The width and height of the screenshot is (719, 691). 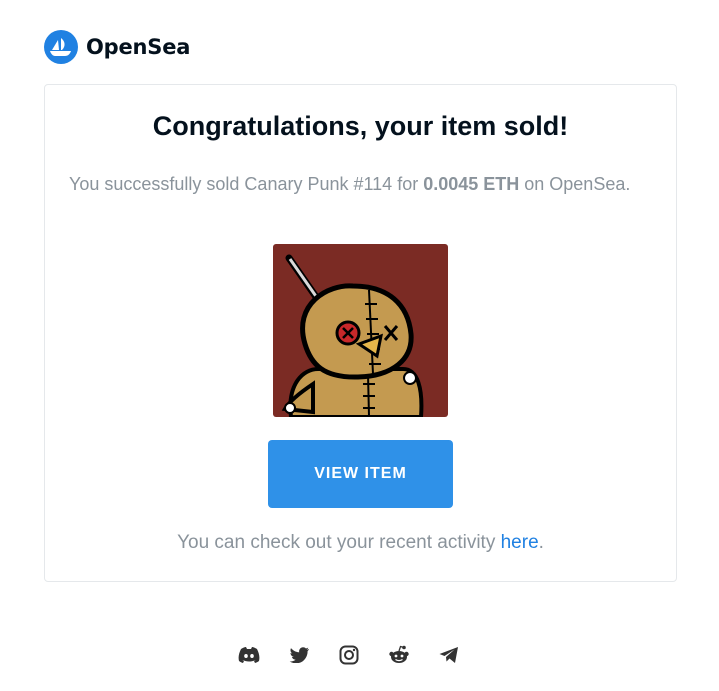 What do you see at coordinates (360, 474) in the screenshot?
I see `view-item-button: VIEW ITEM` at bounding box center [360, 474].